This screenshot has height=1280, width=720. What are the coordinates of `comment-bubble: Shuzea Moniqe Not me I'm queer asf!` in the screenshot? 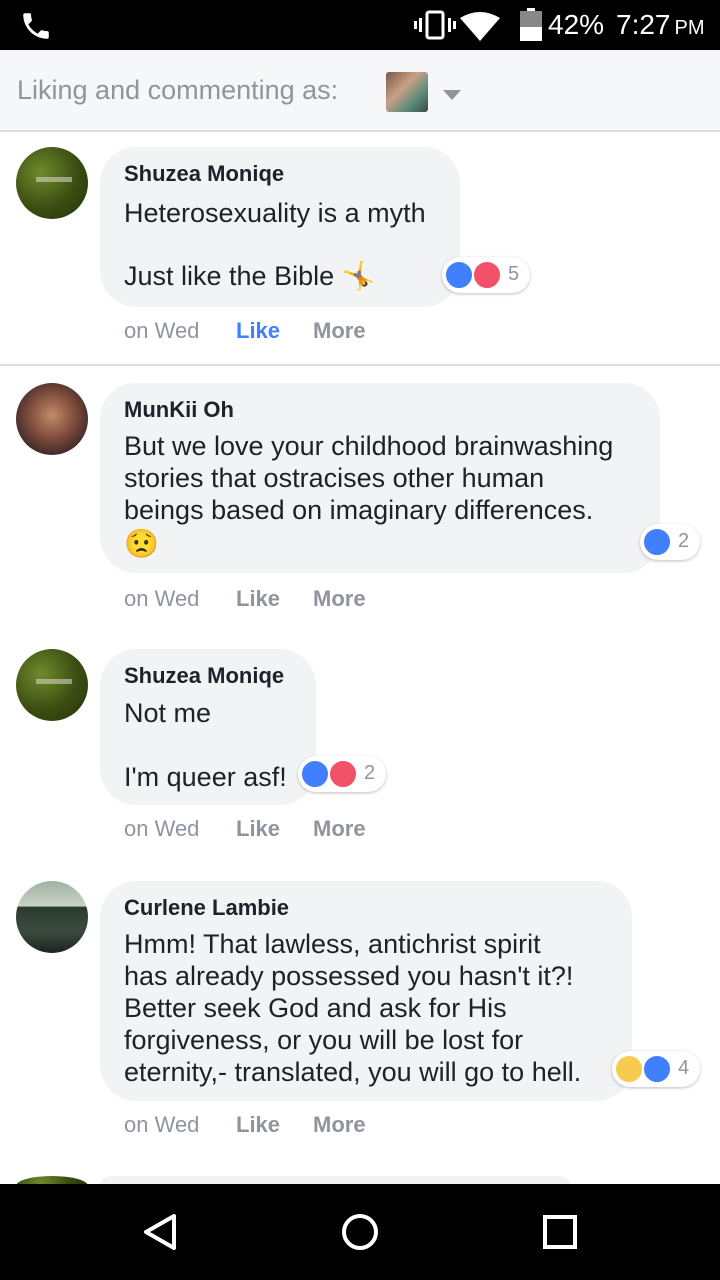 It's located at (208, 727).